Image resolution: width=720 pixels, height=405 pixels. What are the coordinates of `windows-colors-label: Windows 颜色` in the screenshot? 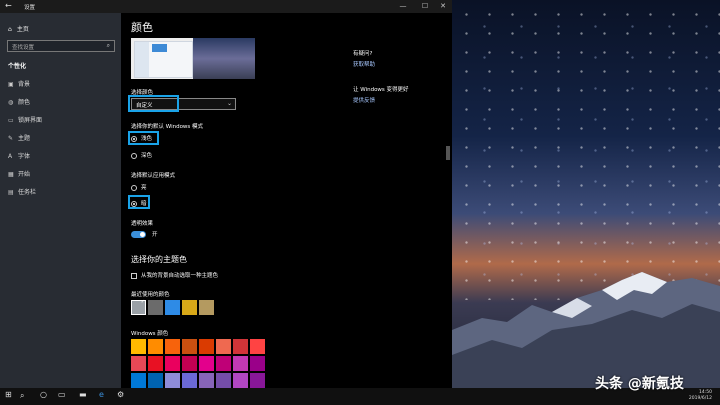 It's located at (150, 334).